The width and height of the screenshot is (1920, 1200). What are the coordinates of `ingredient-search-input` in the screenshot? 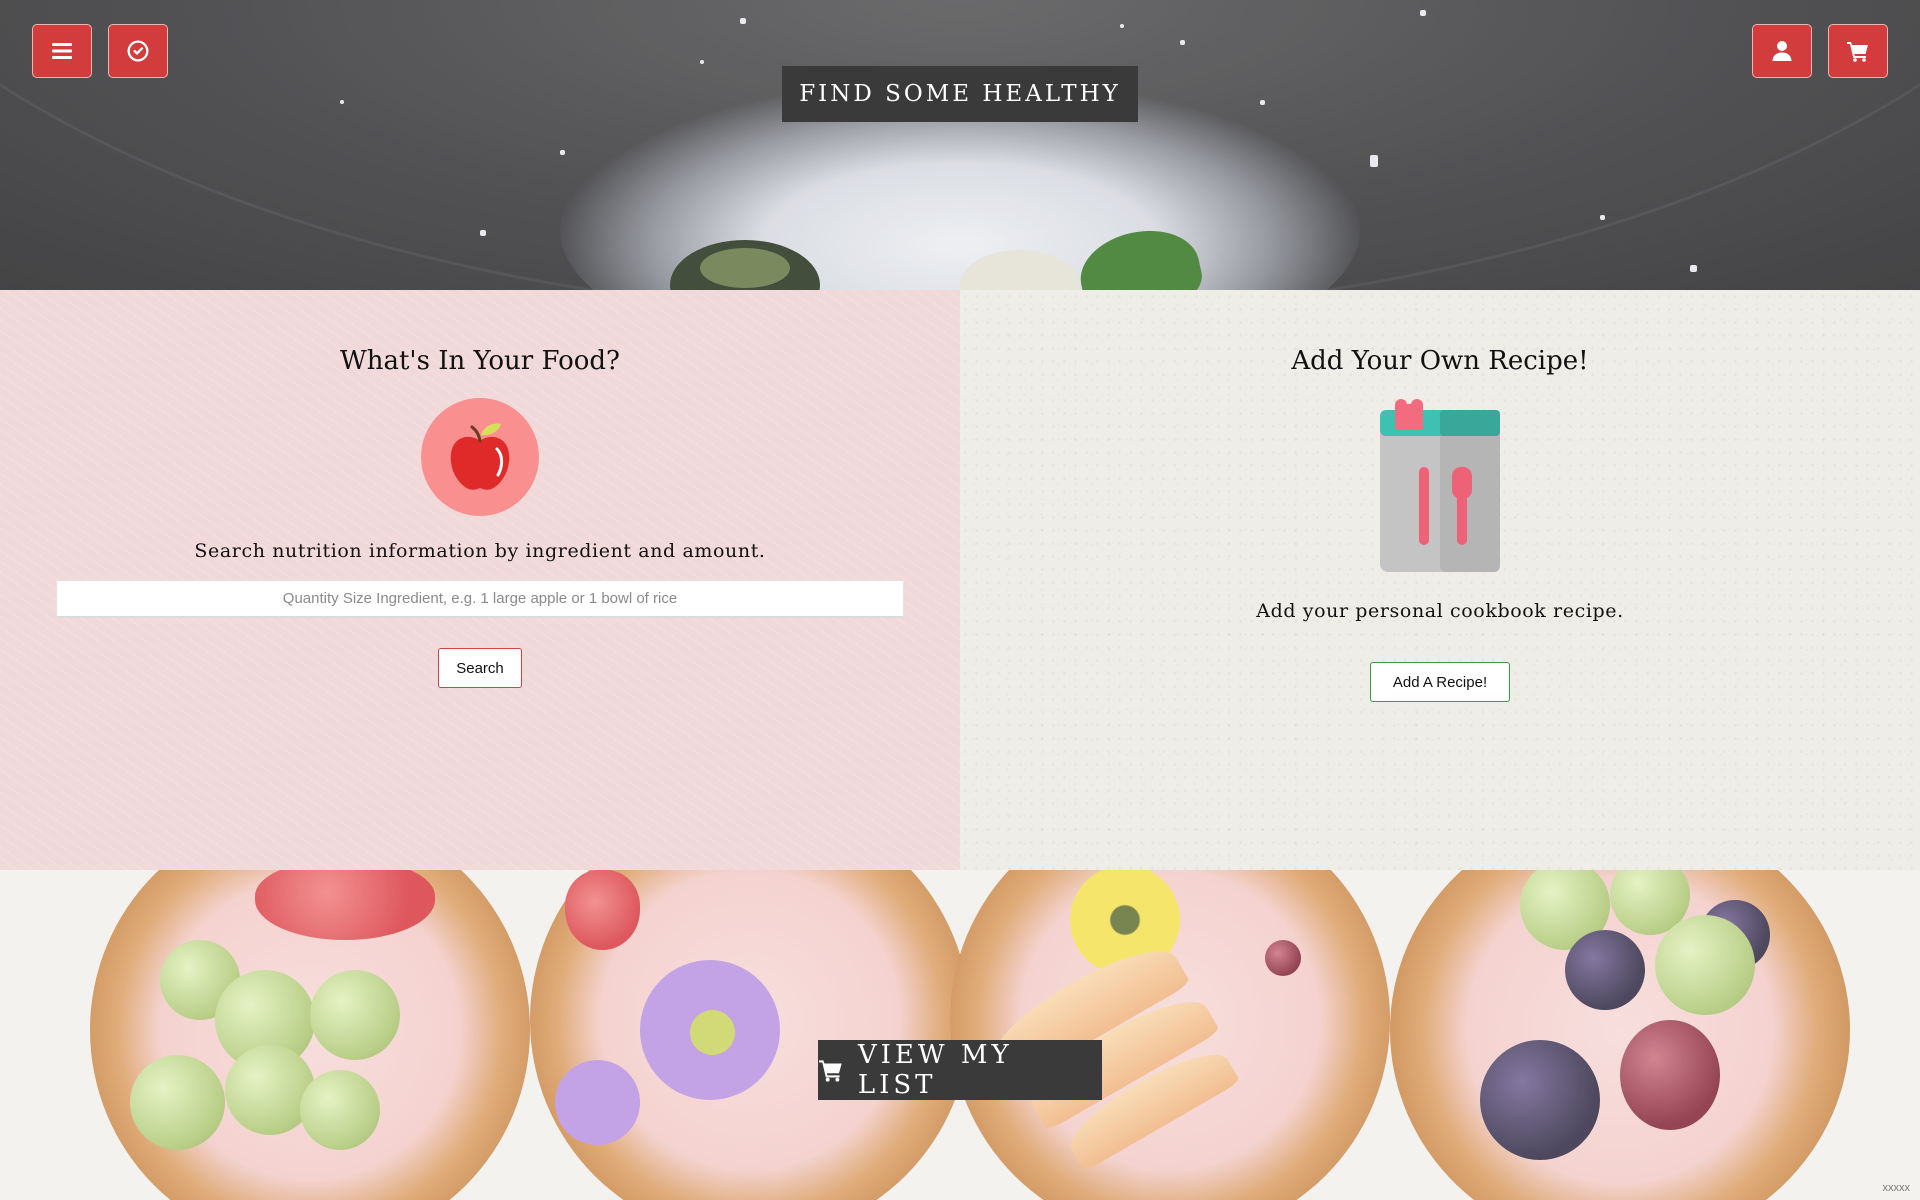 It's located at (480, 599).